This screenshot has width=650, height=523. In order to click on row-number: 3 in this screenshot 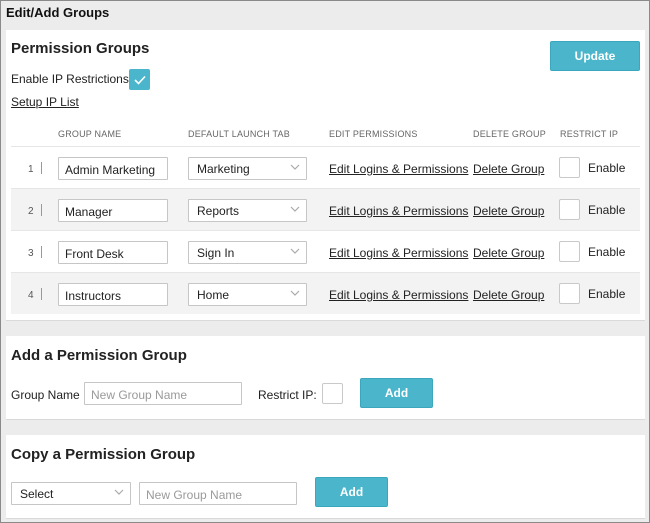, I will do `click(31, 253)`.